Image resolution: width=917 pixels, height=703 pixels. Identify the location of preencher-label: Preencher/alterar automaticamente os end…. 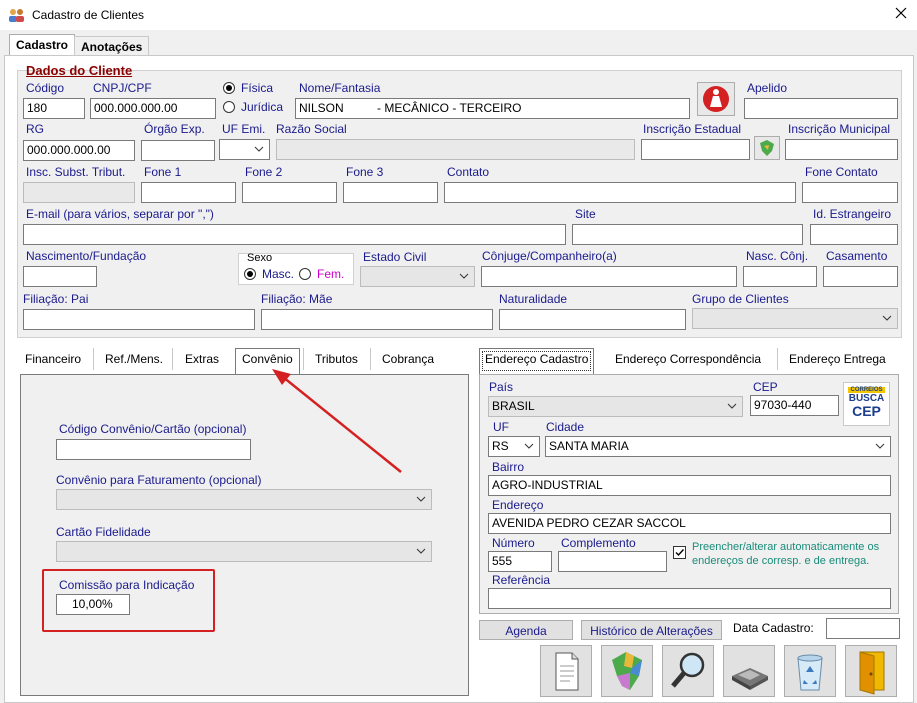
(786, 554).